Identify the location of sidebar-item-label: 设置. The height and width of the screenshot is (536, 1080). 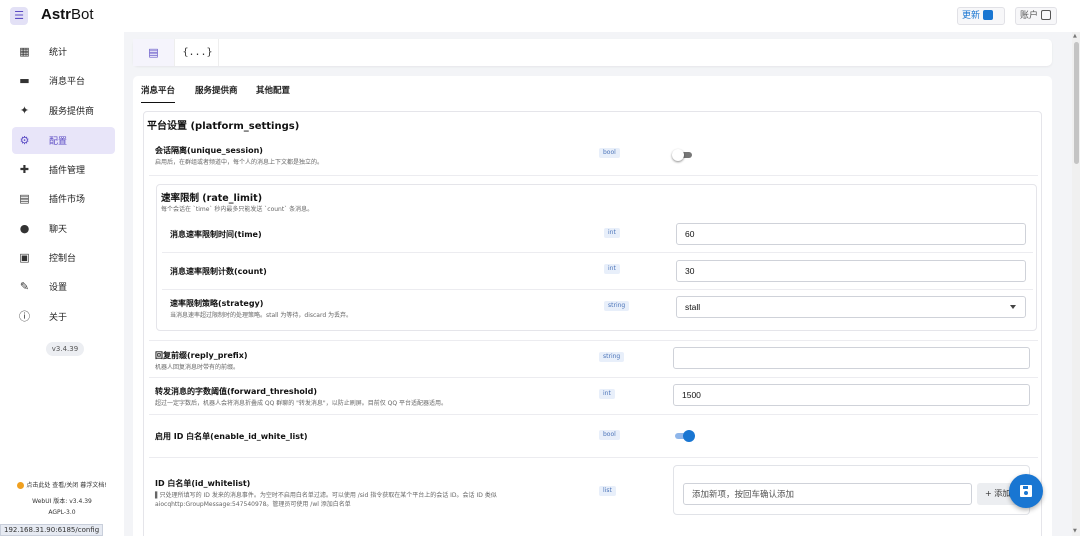
(58, 288).